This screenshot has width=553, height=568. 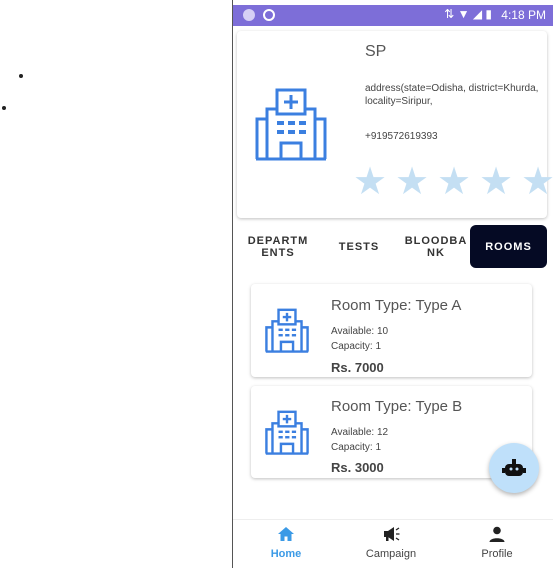 I want to click on status-time: 4:18 PM, so click(x=523, y=15).